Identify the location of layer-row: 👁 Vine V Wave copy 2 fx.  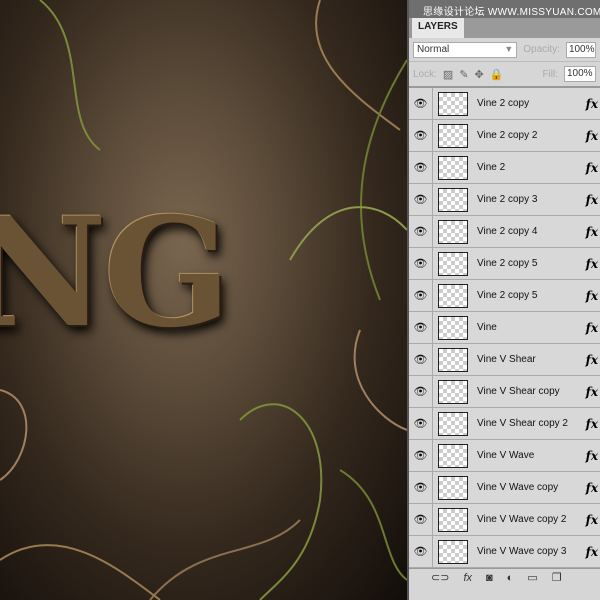
(504, 520).